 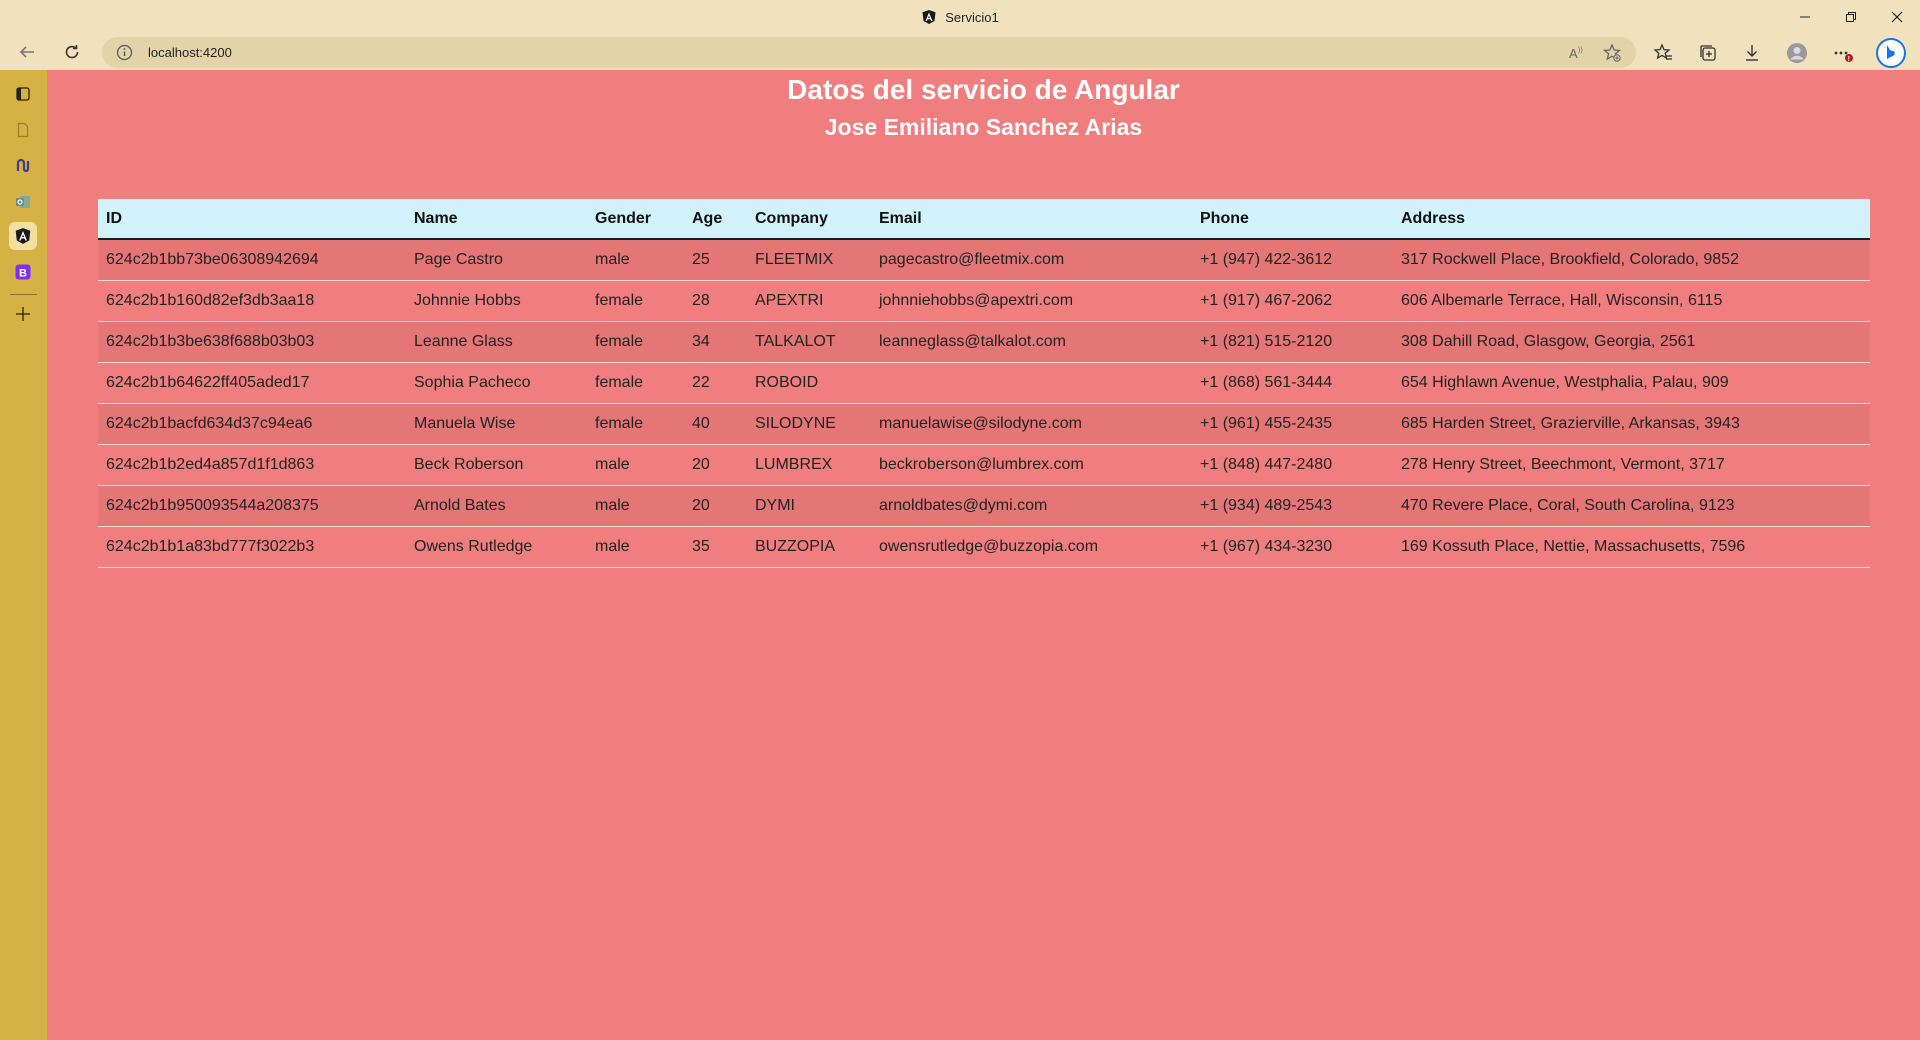 What do you see at coordinates (715, 260) in the screenshot?
I see `cell-age: 25` at bounding box center [715, 260].